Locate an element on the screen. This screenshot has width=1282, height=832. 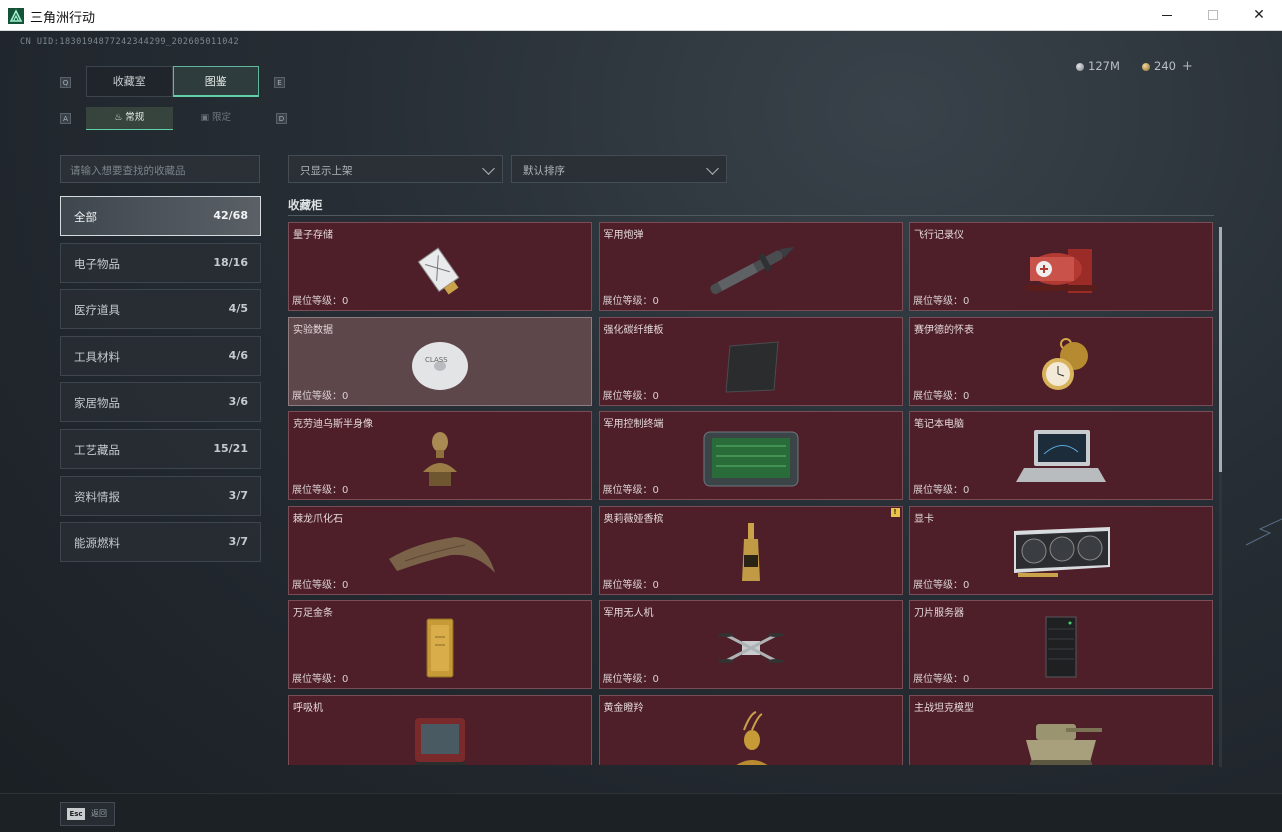
tab-collection-room: 收藏室 is located at coordinates (129, 81).